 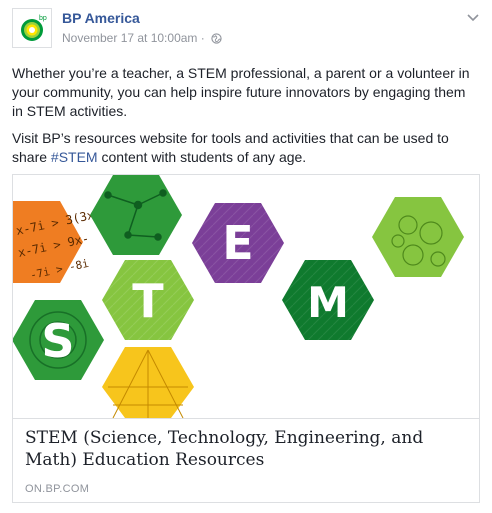 I want to click on paragraph-2-end: content with students of any age., so click(x=202, y=157).